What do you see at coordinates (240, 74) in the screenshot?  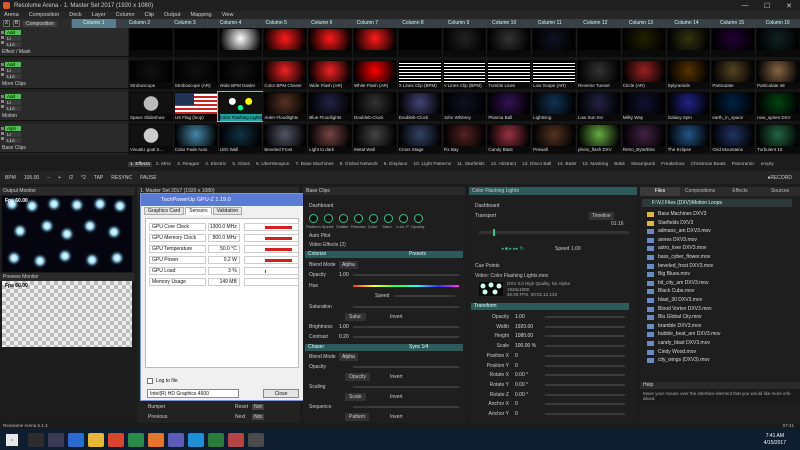 I see `clip-slot: Wide BPM Dasler` at bounding box center [240, 74].